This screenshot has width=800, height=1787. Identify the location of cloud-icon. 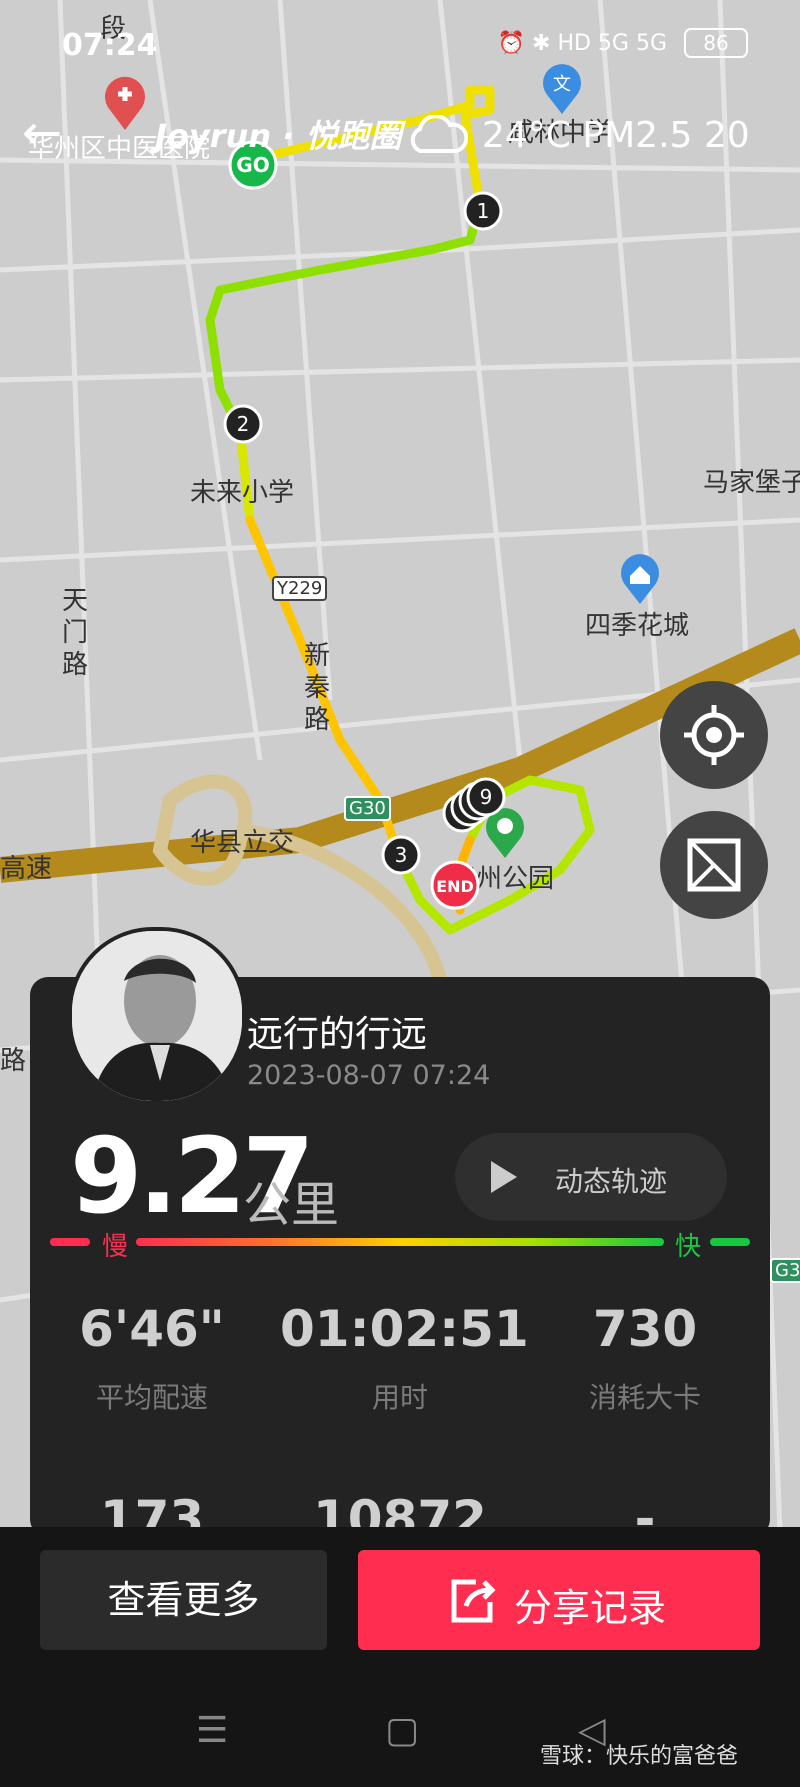
(439, 134).